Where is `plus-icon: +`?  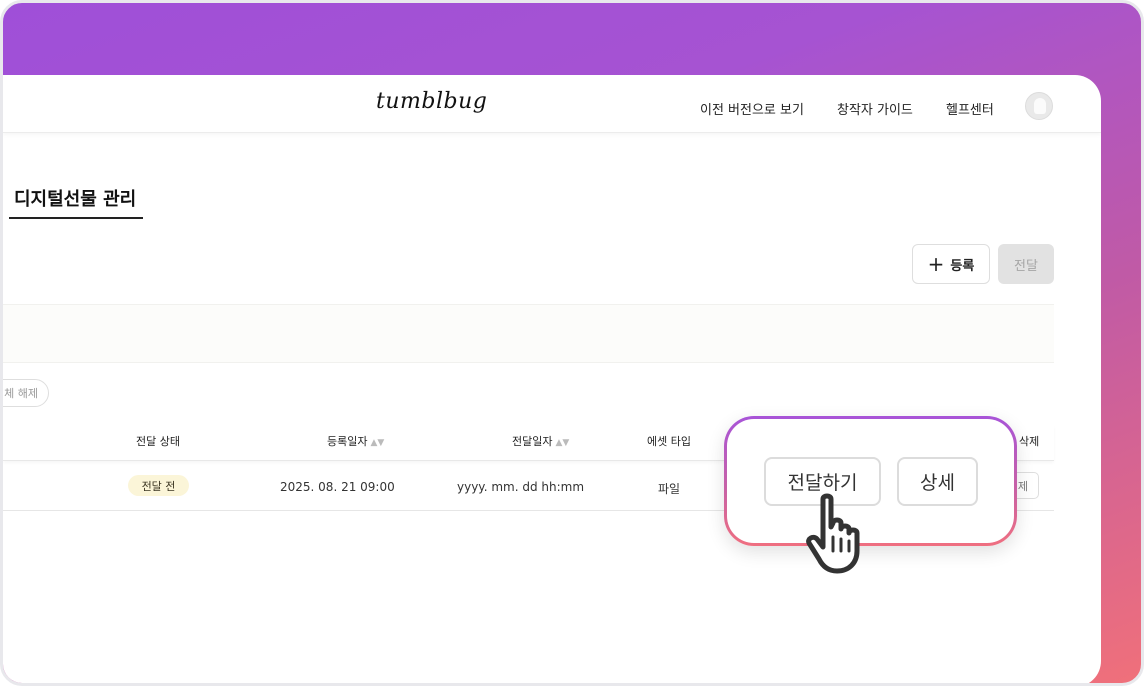 plus-icon: + is located at coordinates (936, 264).